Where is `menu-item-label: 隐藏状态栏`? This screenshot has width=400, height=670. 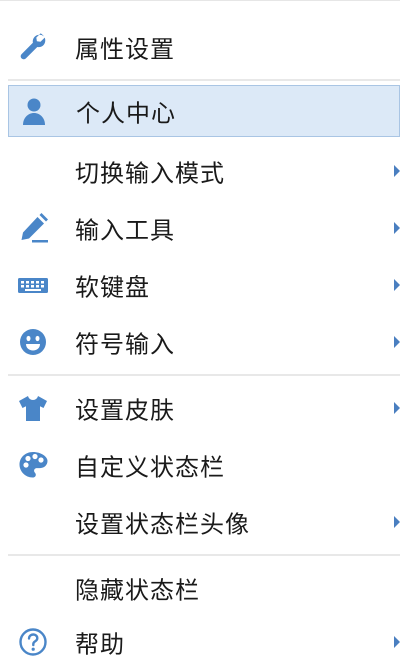
menu-item-label: 隐藏状态栏 is located at coordinates (137, 590).